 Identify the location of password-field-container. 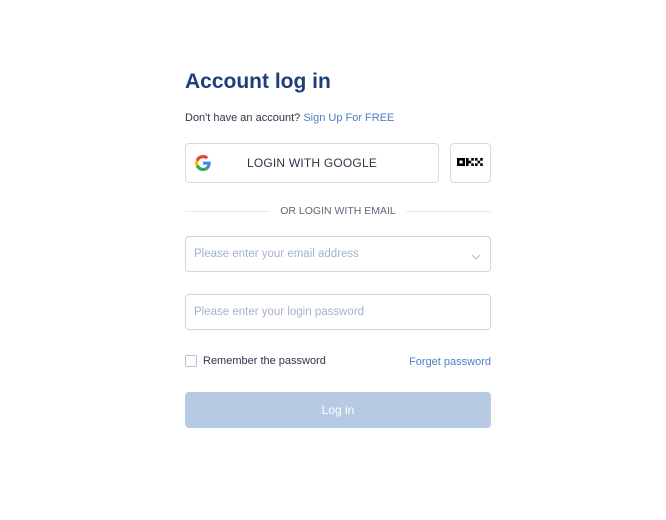
(338, 312).